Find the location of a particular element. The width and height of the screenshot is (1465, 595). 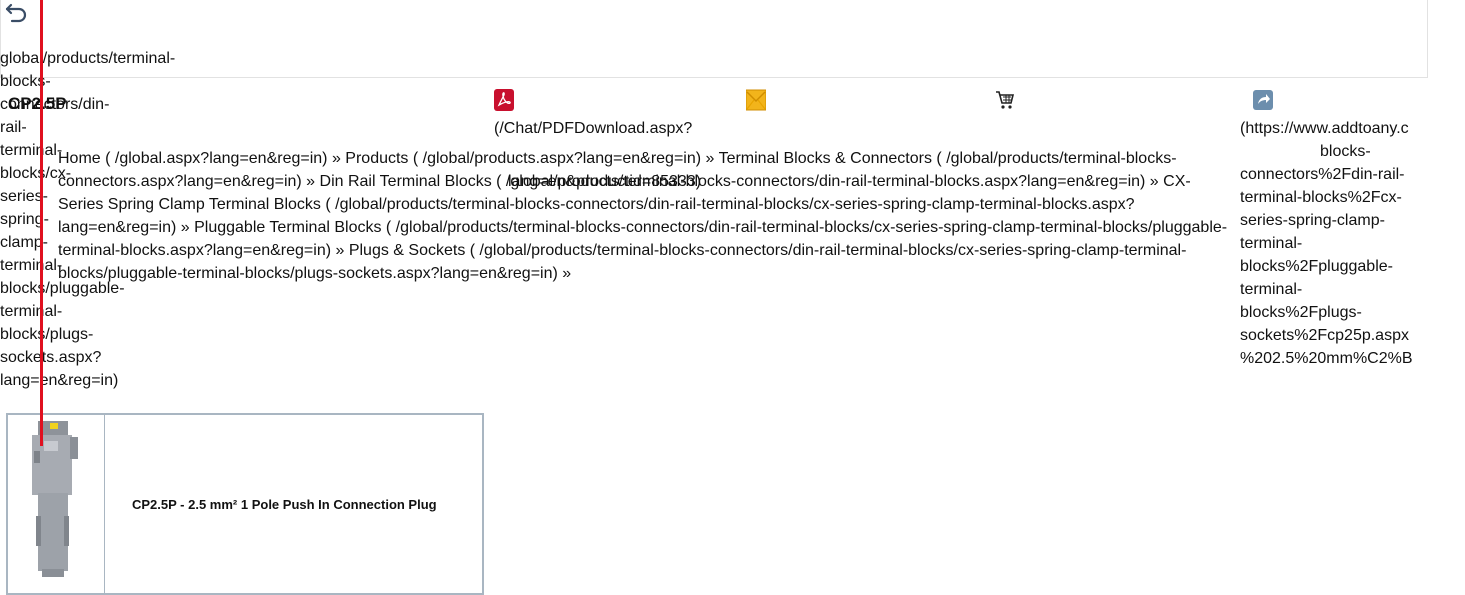

red-vertical-marker is located at coordinates (41, 223).